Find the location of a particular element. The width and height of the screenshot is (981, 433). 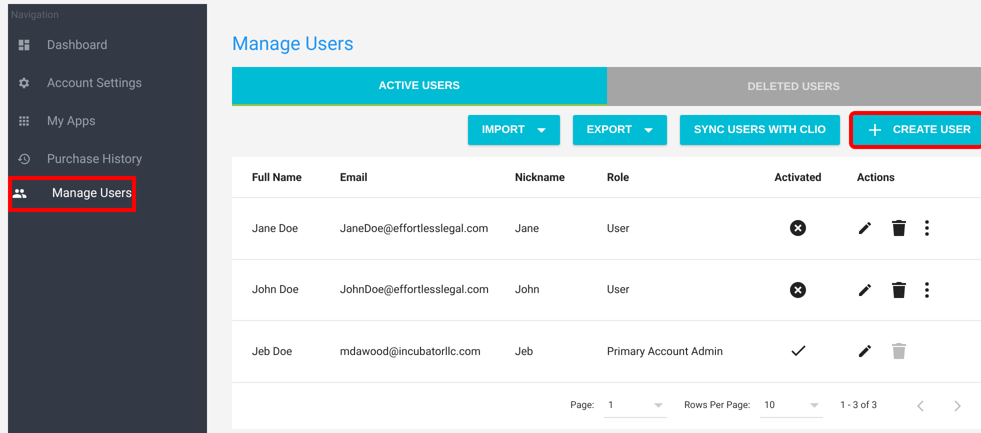

tab: ACTIVE USERS is located at coordinates (419, 86).